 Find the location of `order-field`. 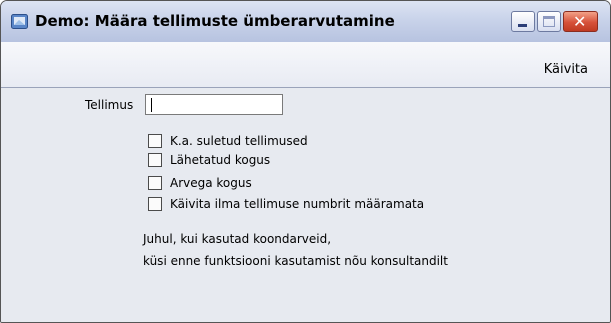

order-field is located at coordinates (214, 104).